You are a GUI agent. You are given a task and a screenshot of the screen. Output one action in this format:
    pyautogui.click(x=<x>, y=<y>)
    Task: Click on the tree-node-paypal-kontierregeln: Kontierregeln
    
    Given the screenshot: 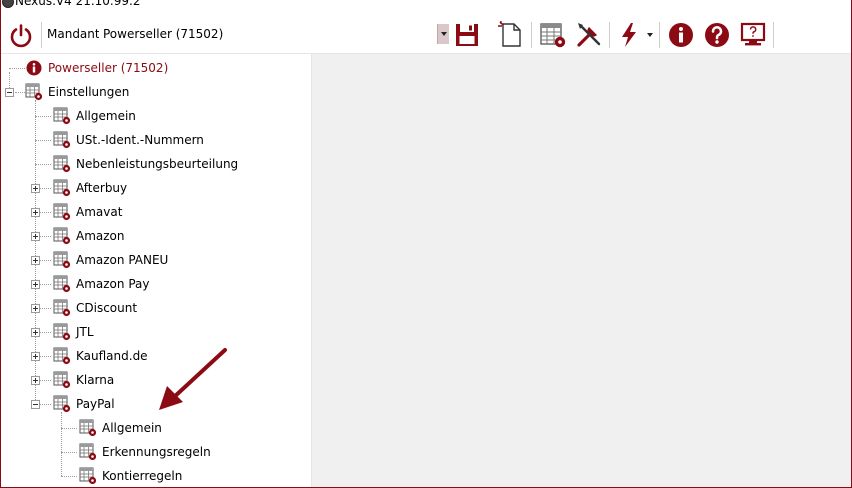 What is the action you would take?
    pyautogui.click(x=130, y=476)
    